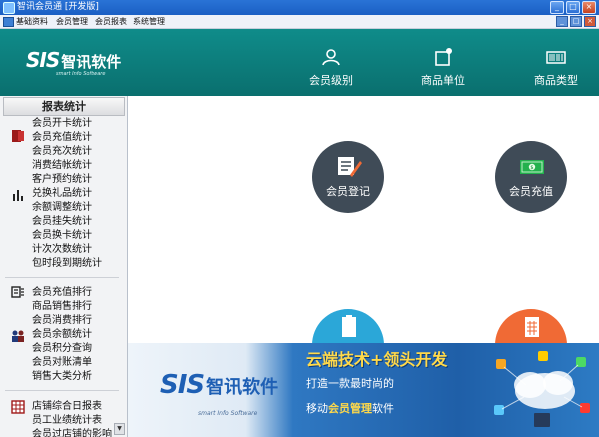 This screenshot has height=437, width=599. I want to click on logo-chinese: 智讯软件, so click(91, 62).